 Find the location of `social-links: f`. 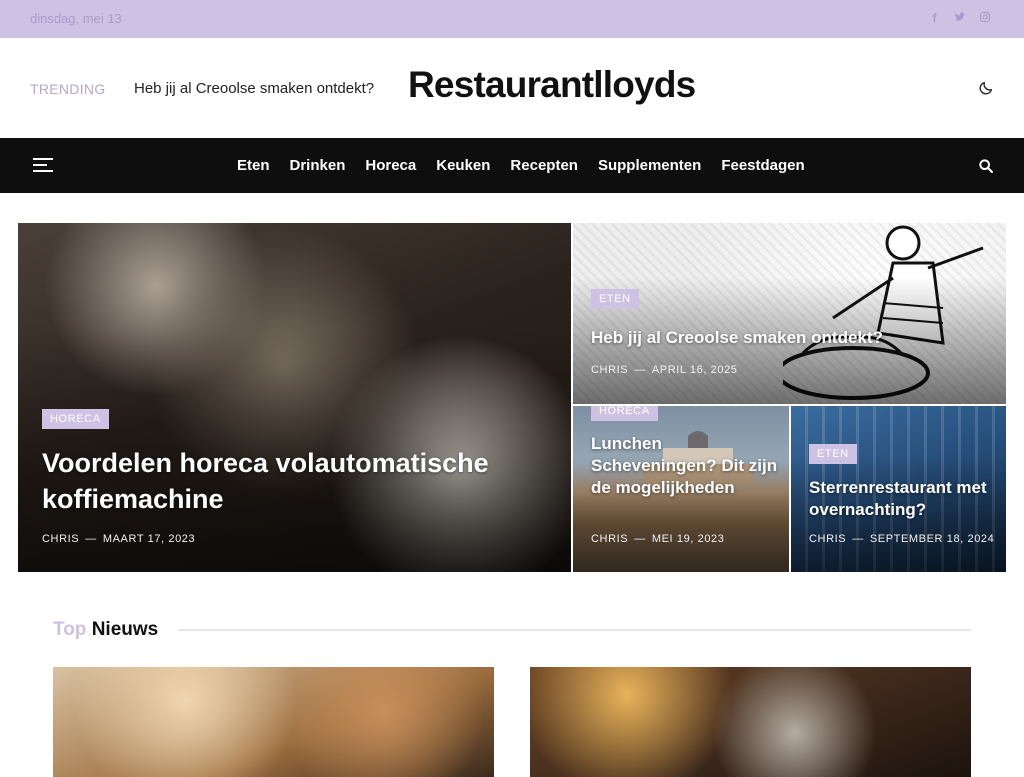

social-links: f is located at coordinates (960, 18).